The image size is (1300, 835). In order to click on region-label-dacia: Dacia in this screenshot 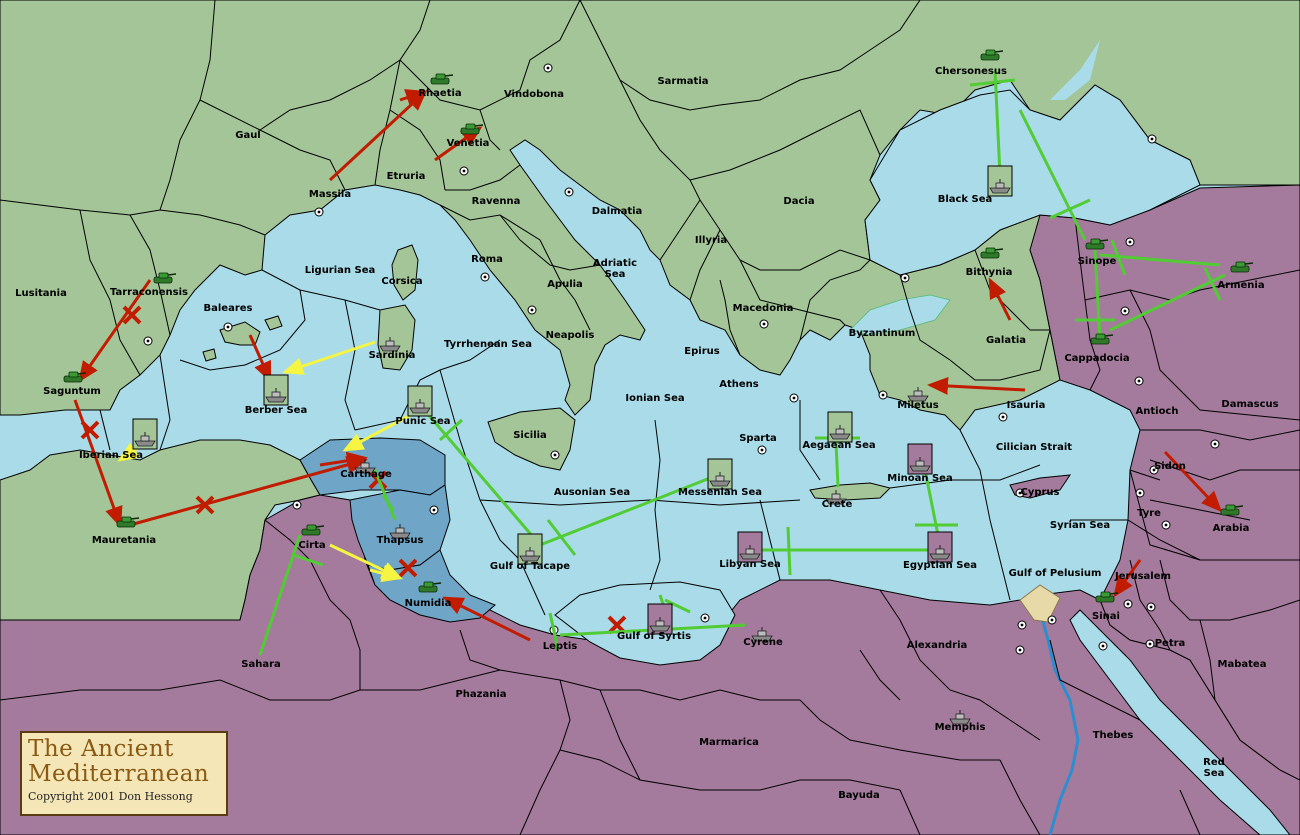, I will do `click(798, 201)`.